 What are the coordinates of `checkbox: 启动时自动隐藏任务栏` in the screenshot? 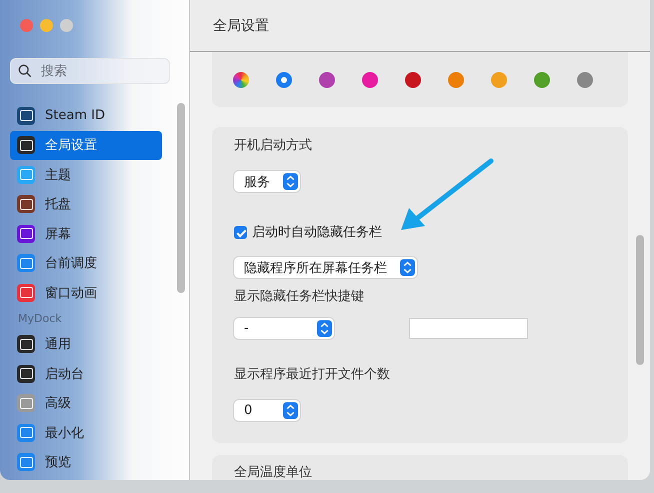 It's located at (308, 232).